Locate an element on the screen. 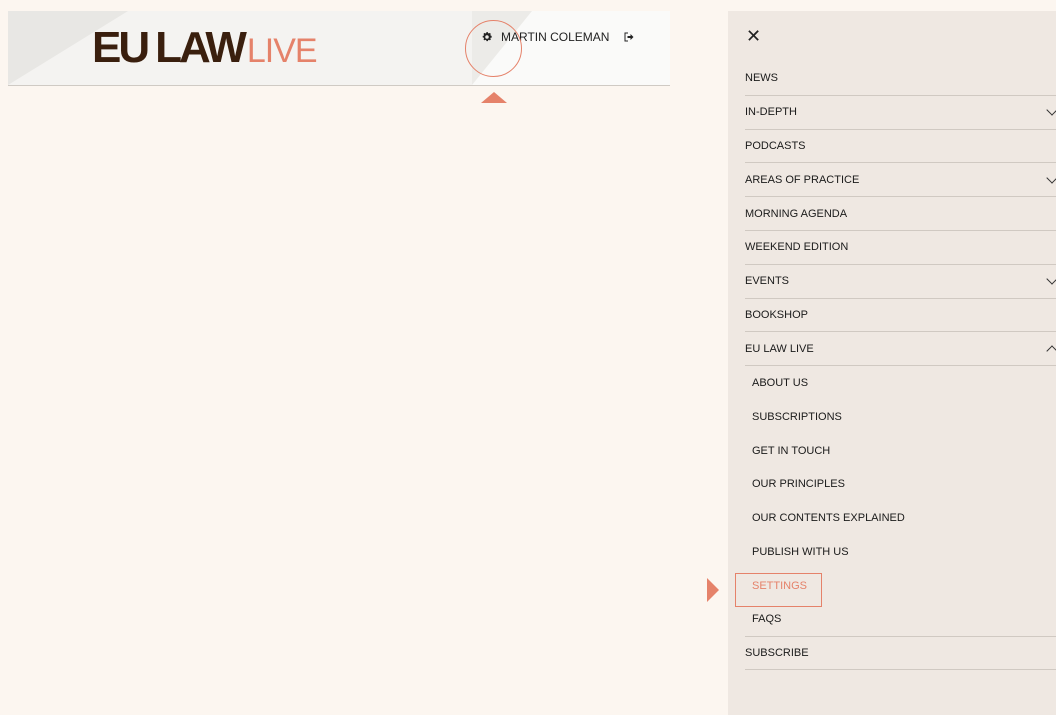 The image size is (1056, 715). menu-item-label: WEEKEND EDITION is located at coordinates (797, 247).